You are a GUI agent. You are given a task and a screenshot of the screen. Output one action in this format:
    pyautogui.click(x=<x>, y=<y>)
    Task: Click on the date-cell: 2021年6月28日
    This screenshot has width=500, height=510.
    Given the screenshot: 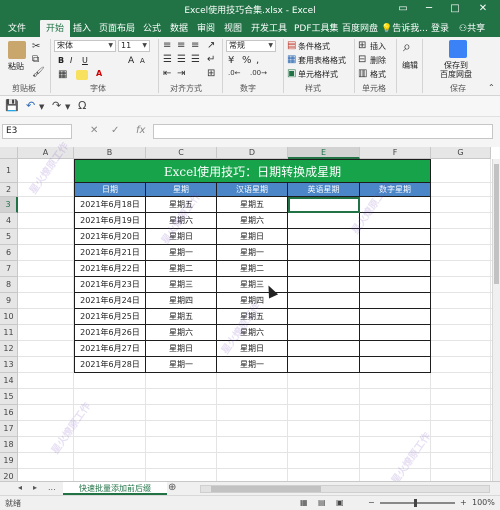 What is the action you would take?
    pyautogui.click(x=110, y=365)
    